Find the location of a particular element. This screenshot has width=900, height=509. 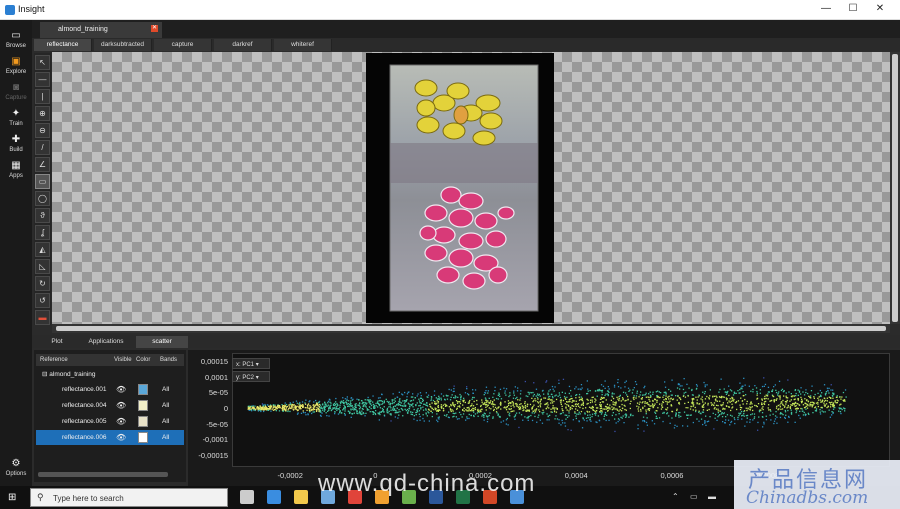

rotate-cw-icon: ↻ is located at coordinates (42, 283).